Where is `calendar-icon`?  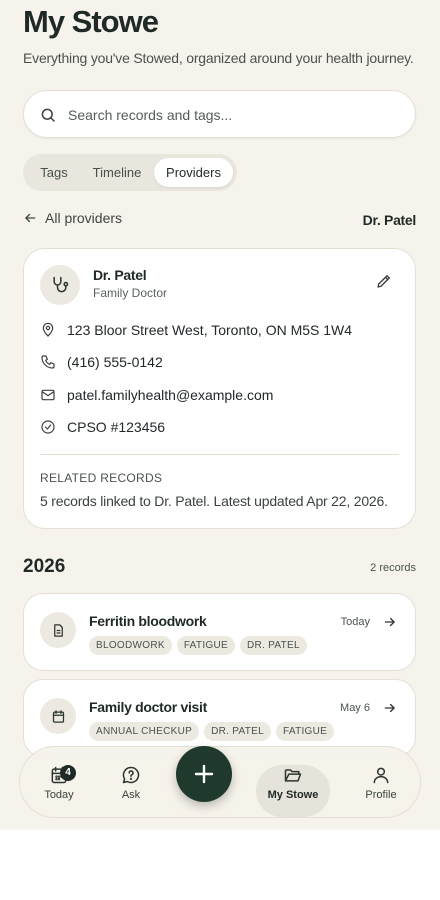
calendar-icon is located at coordinates (58, 716).